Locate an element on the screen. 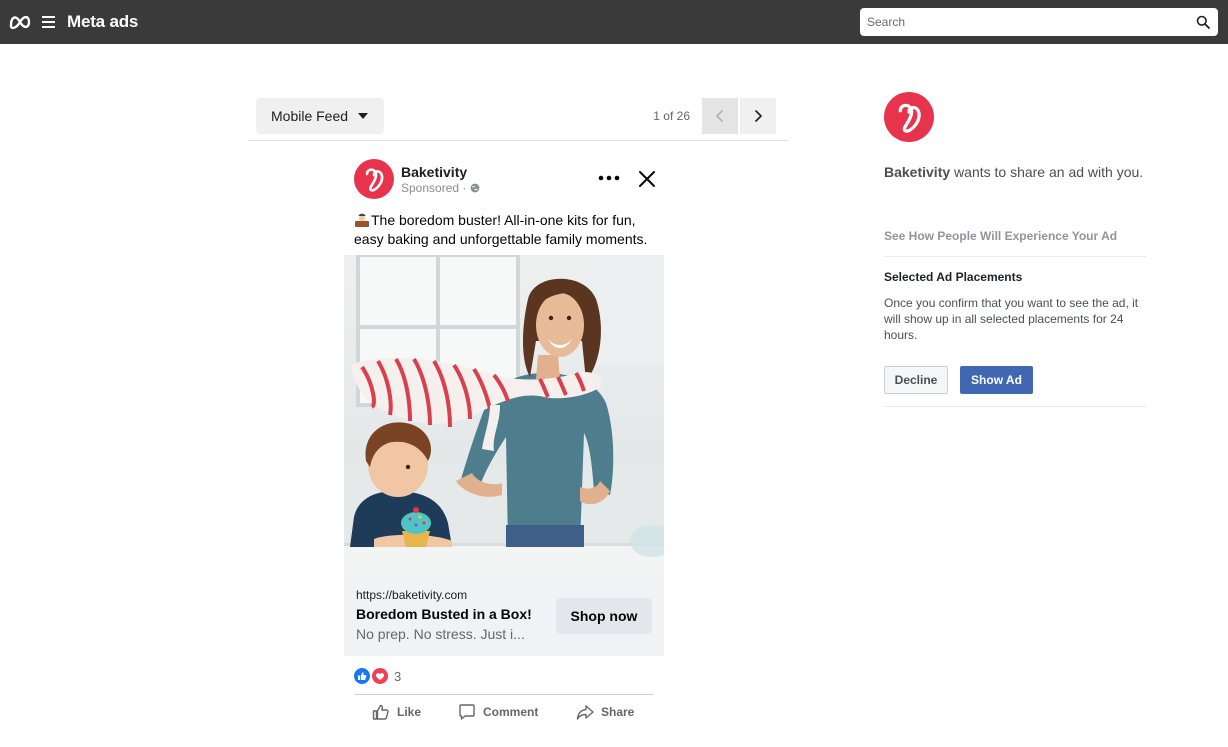 The width and height of the screenshot is (1228, 747). chevron-right-icon is located at coordinates (758, 116).